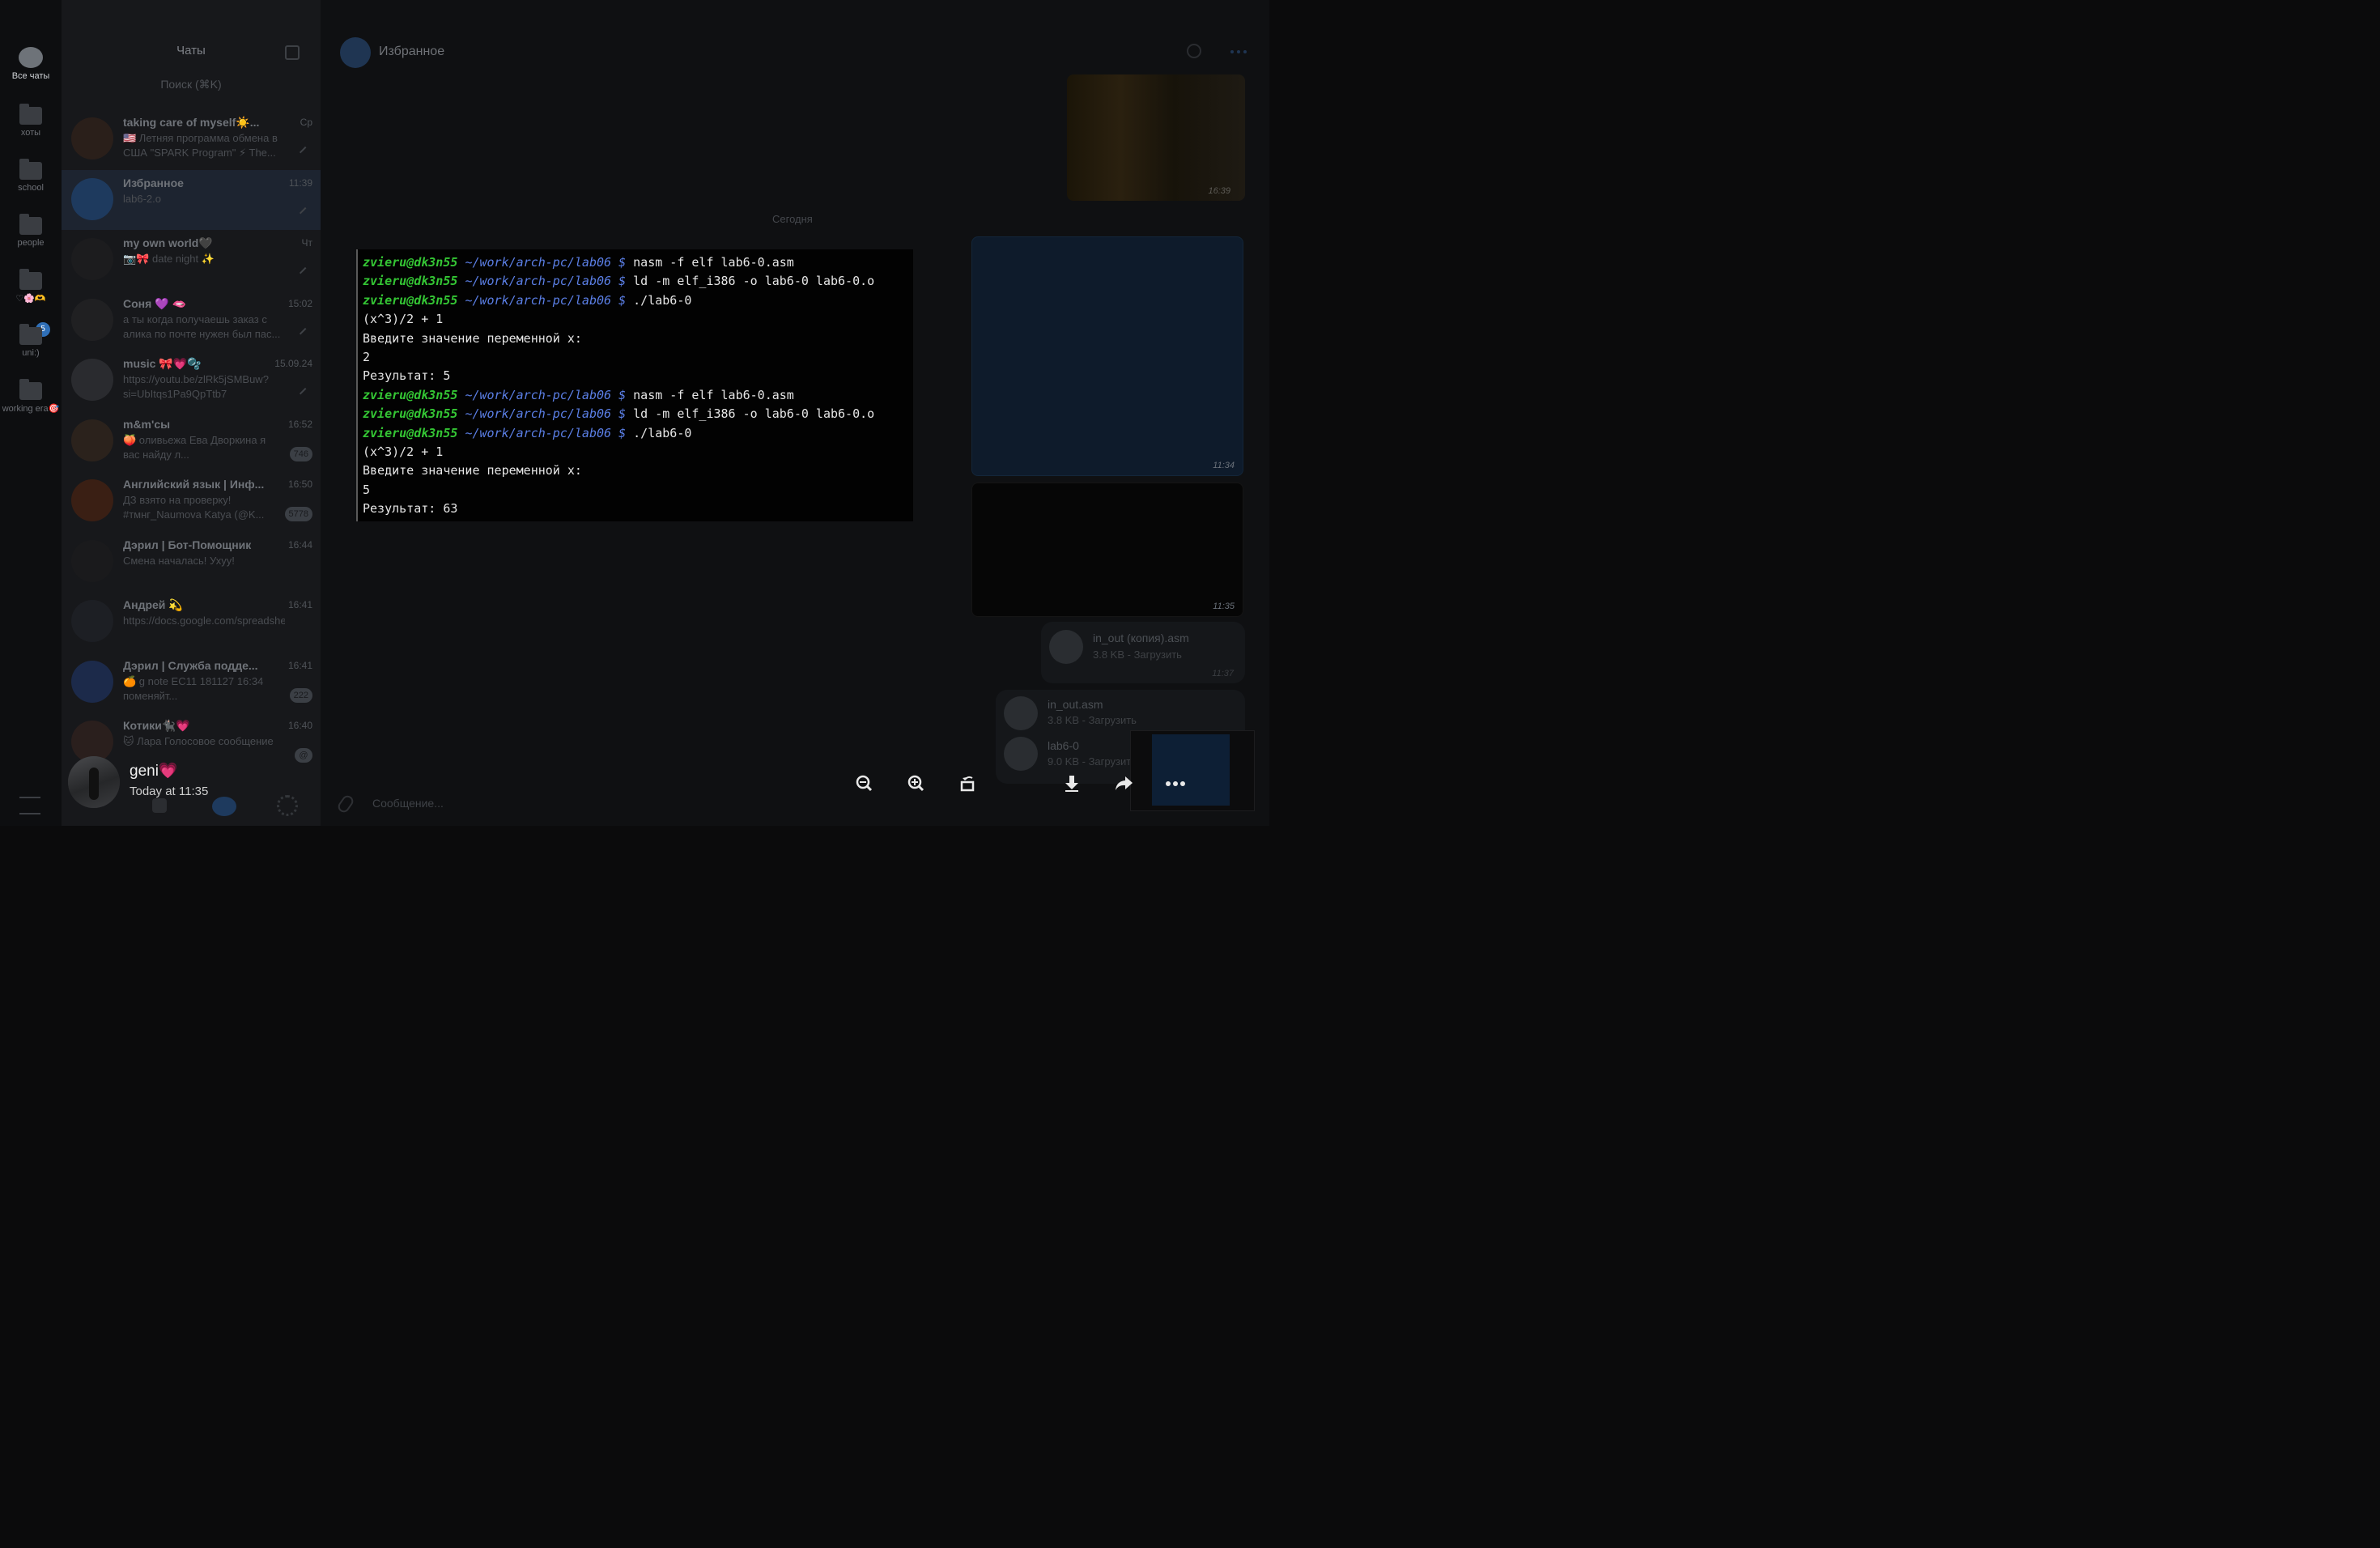  I want to click on message-time: 11:34, so click(1224, 465).